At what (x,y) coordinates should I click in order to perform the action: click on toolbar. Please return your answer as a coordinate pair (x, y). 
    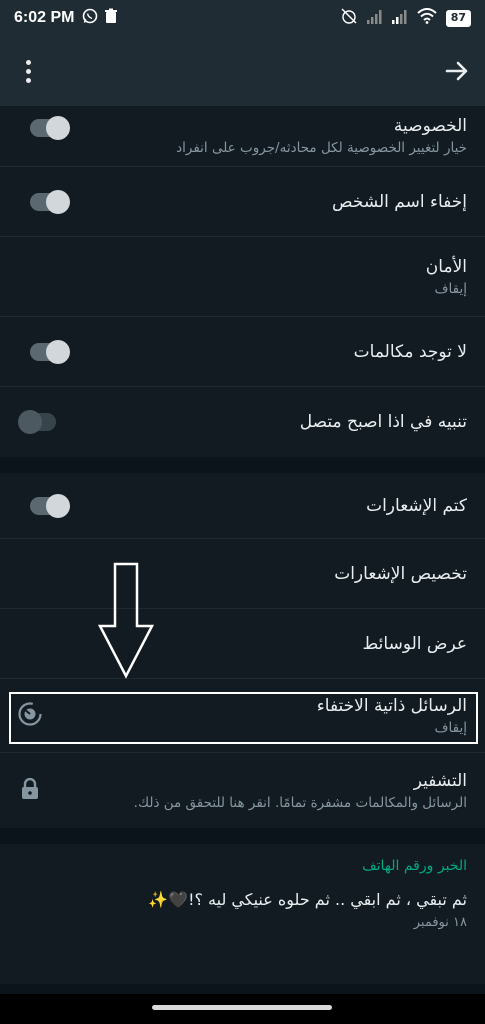
    Looking at the image, I should click on (242, 71).